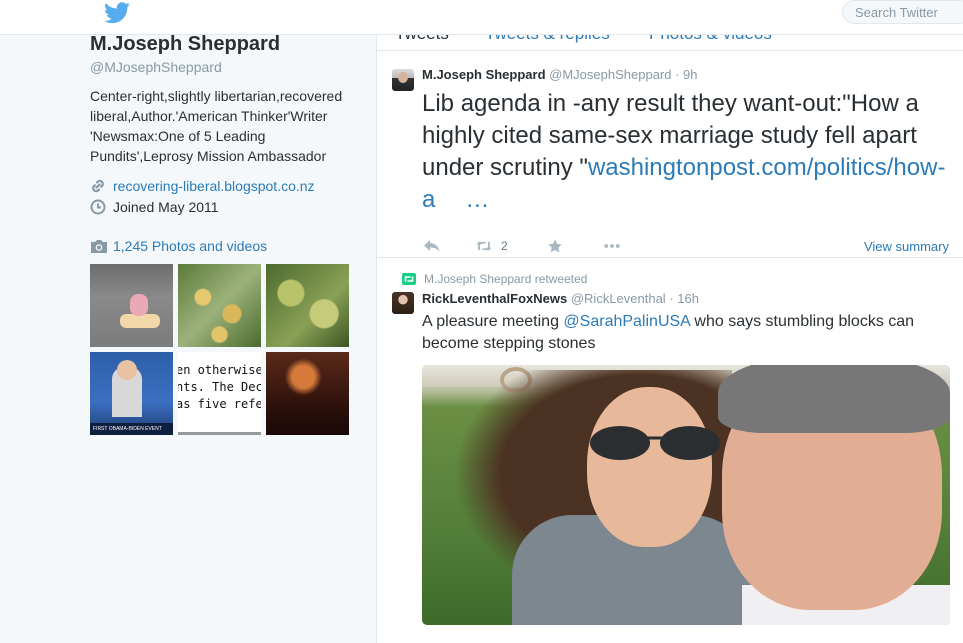 This screenshot has height=643, width=963. What do you see at coordinates (131, 393) in the screenshot?
I see `photo-thumbnail: FIRST OBAMA-BIDEN EVENT` at bounding box center [131, 393].